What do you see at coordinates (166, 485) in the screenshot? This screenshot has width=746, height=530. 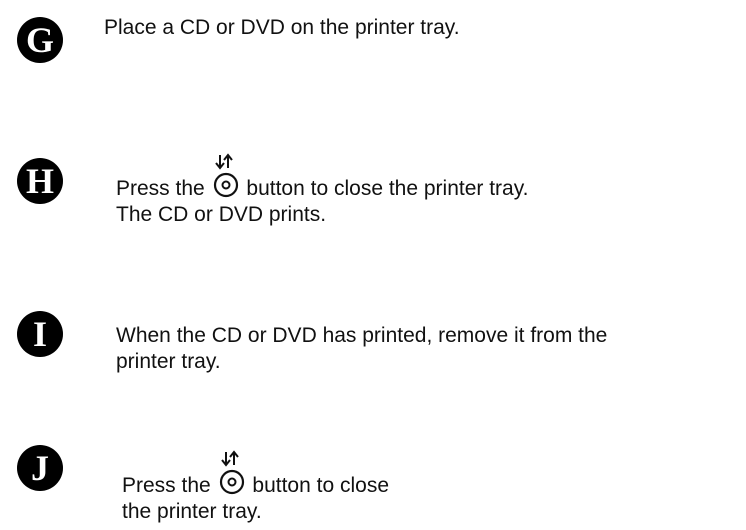 I see `step-j-line-1-before: Press the` at bounding box center [166, 485].